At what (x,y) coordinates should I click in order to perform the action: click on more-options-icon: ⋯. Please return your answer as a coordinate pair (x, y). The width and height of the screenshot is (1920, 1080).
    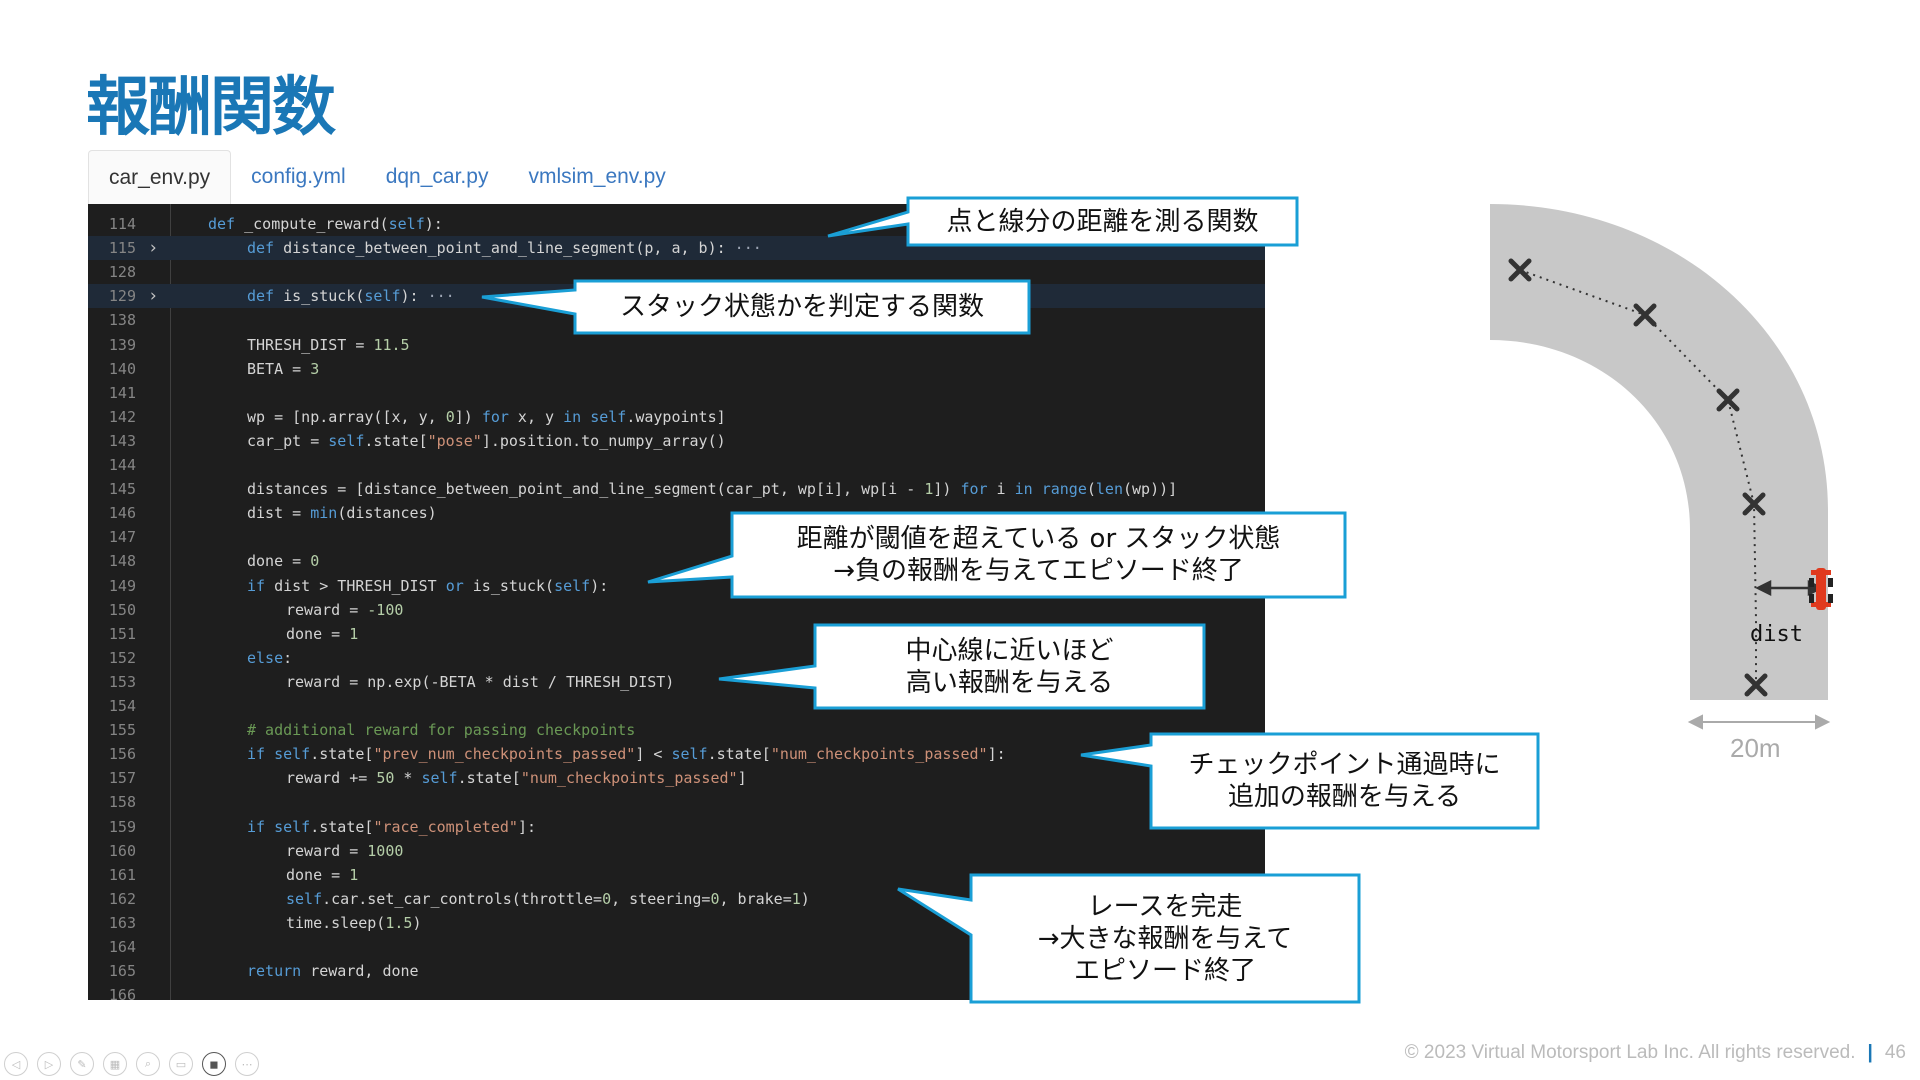
    Looking at the image, I should click on (247, 1064).